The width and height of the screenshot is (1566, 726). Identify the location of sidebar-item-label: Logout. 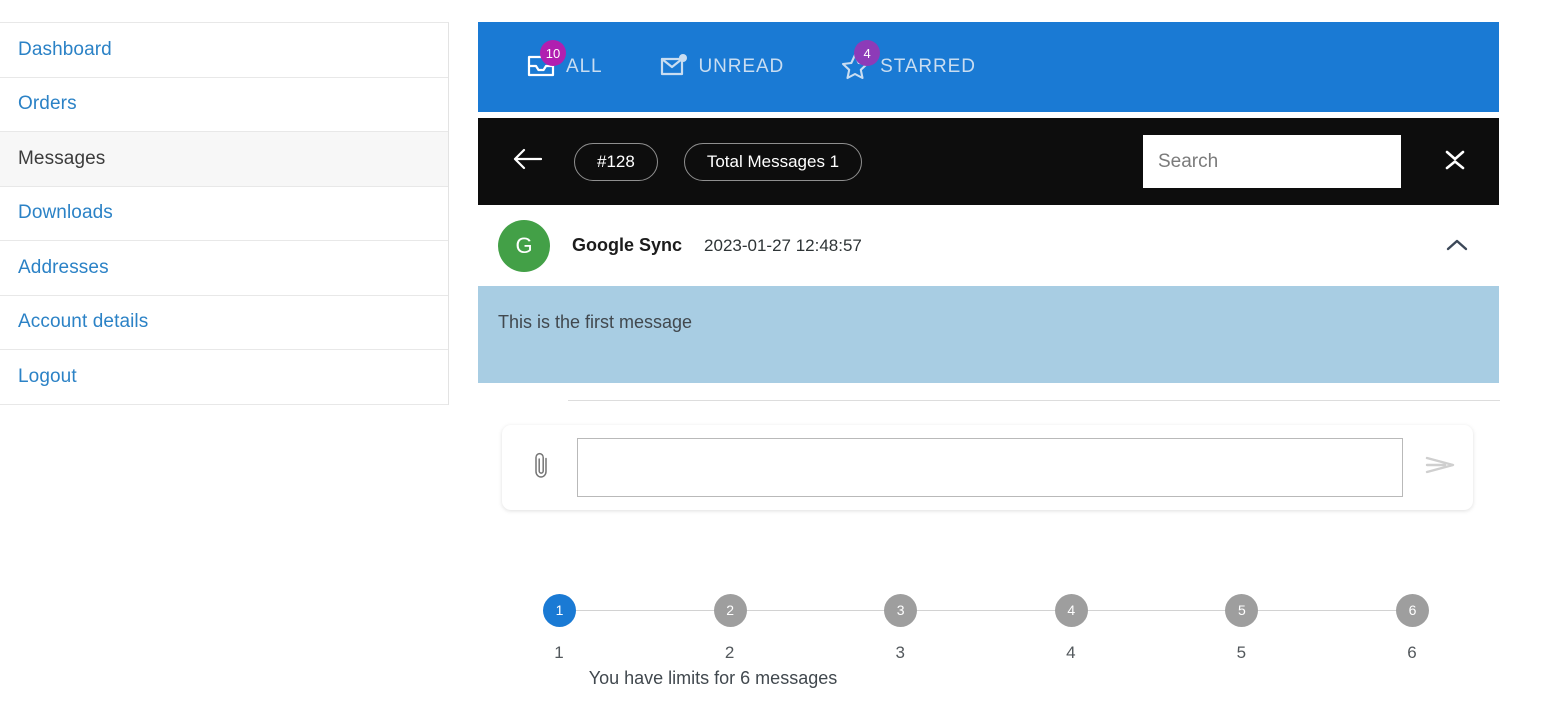
(47, 376).